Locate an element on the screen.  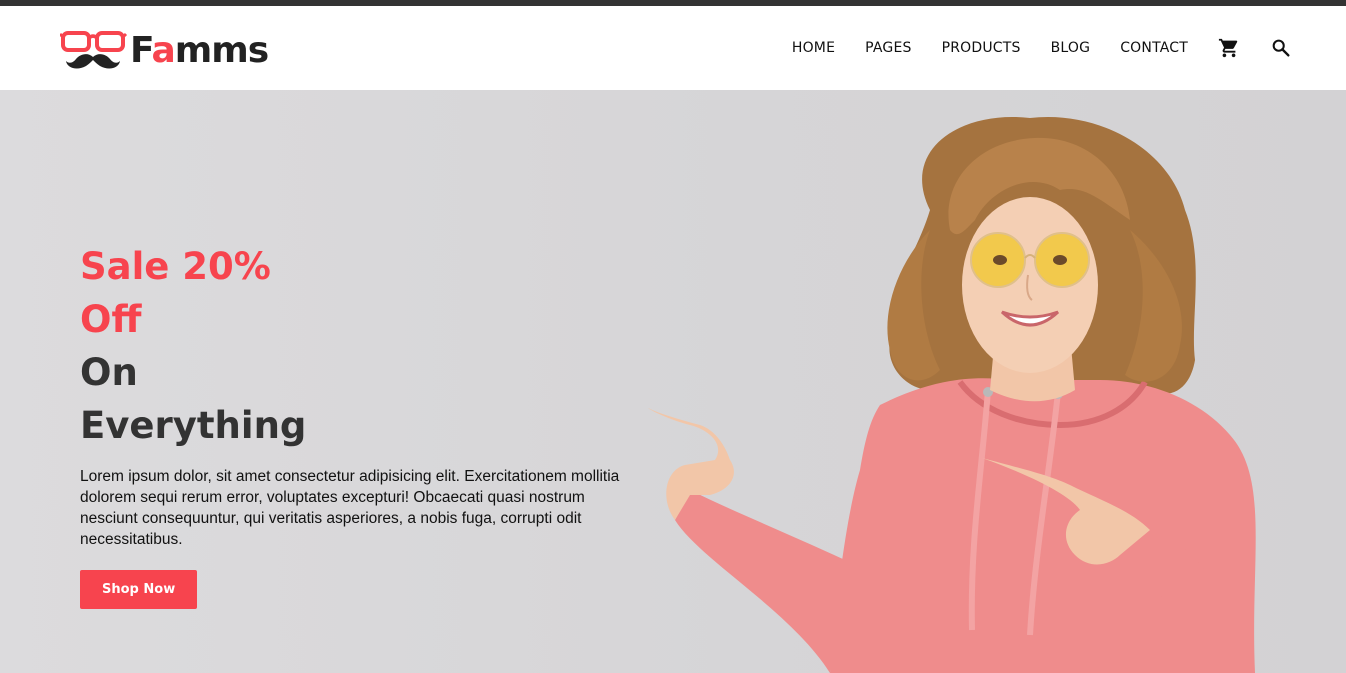
hero-title: Sale 20% Off On Everything is located at coordinates (360, 346).